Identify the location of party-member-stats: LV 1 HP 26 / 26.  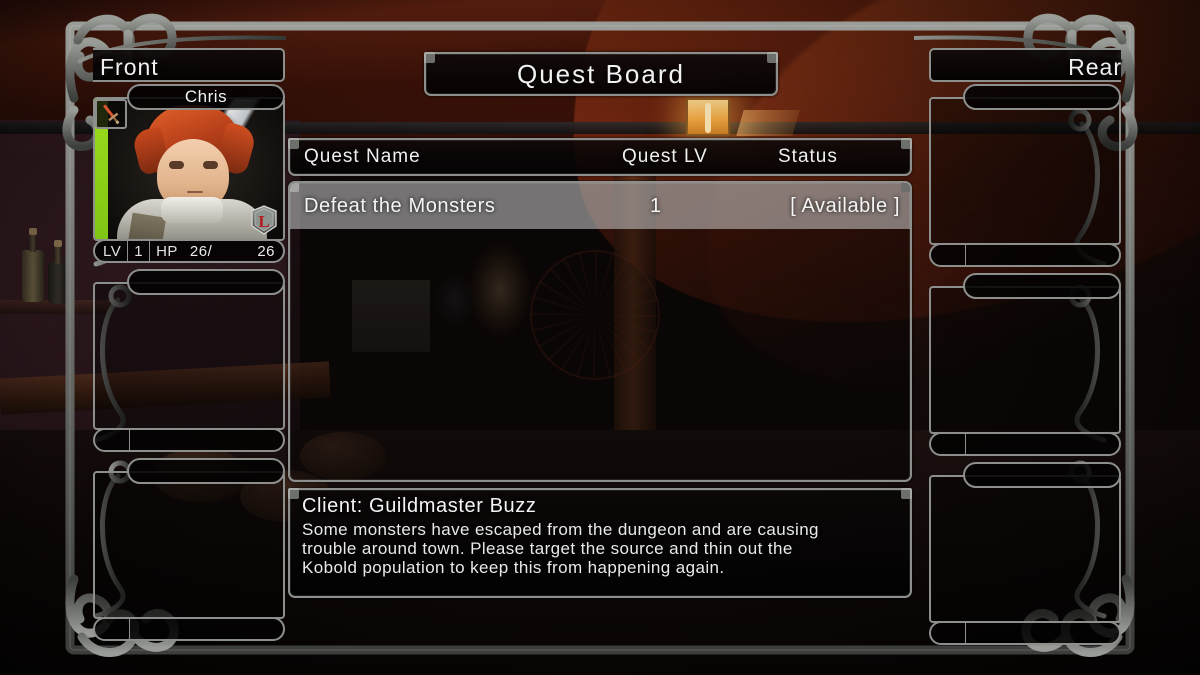
(189, 251).